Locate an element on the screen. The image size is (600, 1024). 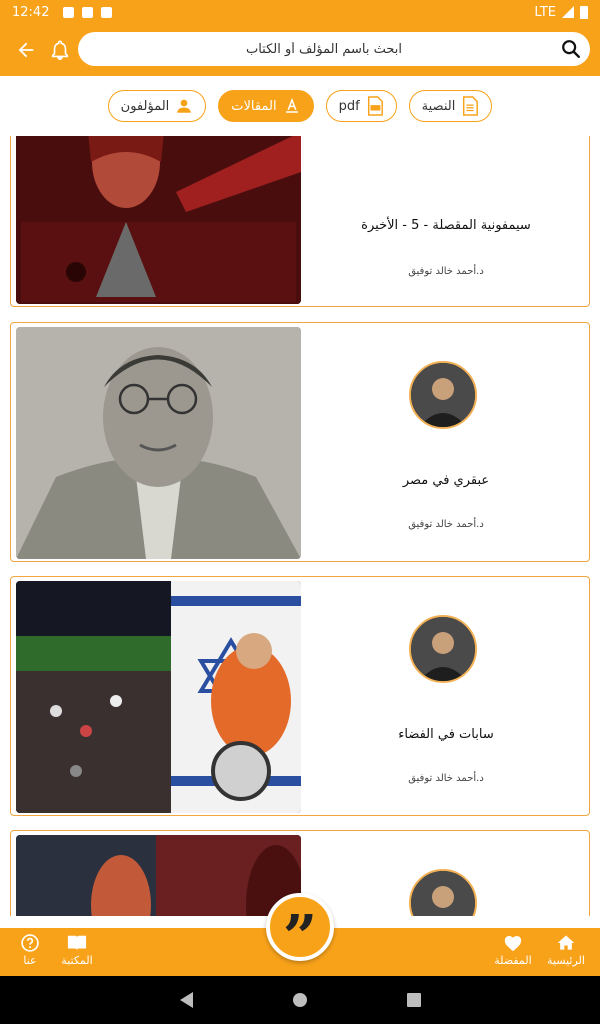
filter-articles: المقالات is located at coordinates (266, 106).